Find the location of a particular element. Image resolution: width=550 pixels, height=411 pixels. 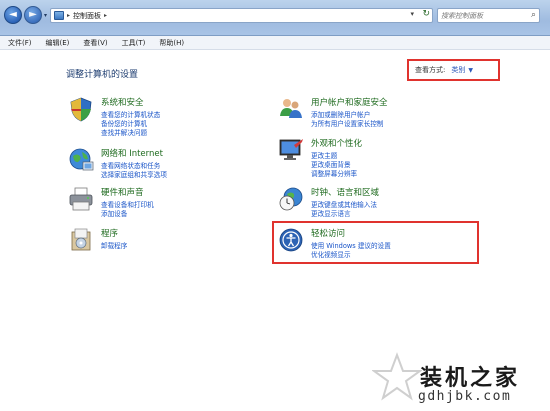

link-uninstall-program: 卸载程序 is located at coordinates (114, 245).